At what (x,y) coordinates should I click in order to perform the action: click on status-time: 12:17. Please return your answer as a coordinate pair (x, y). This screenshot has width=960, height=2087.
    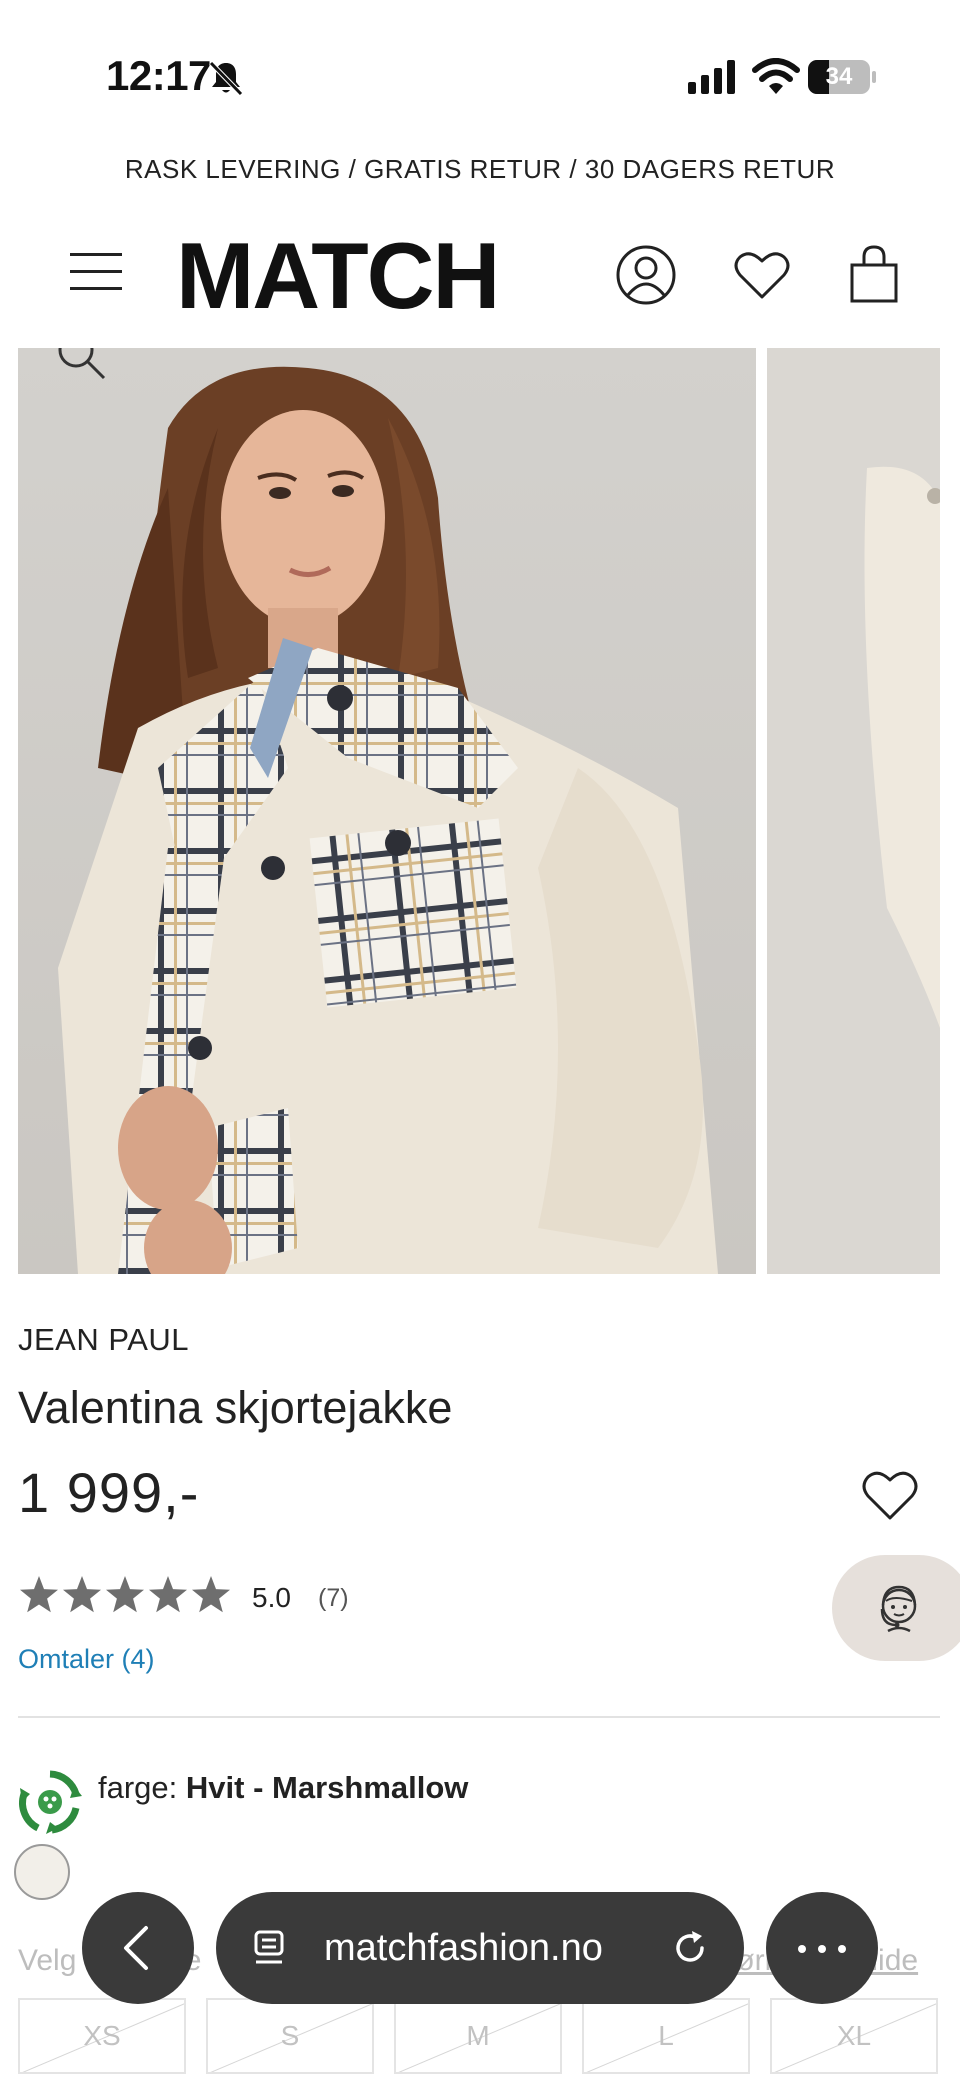
    Looking at the image, I should click on (158, 75).